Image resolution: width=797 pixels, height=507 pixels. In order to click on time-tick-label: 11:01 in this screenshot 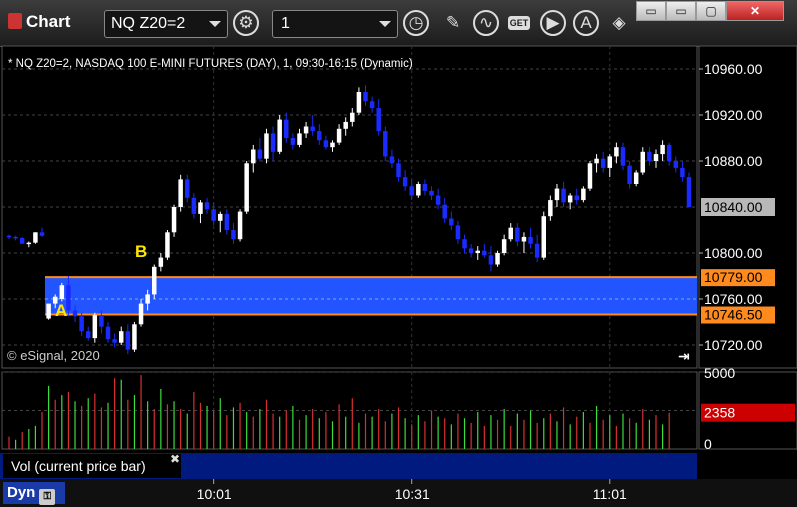, I will do `click(610, 494)`.